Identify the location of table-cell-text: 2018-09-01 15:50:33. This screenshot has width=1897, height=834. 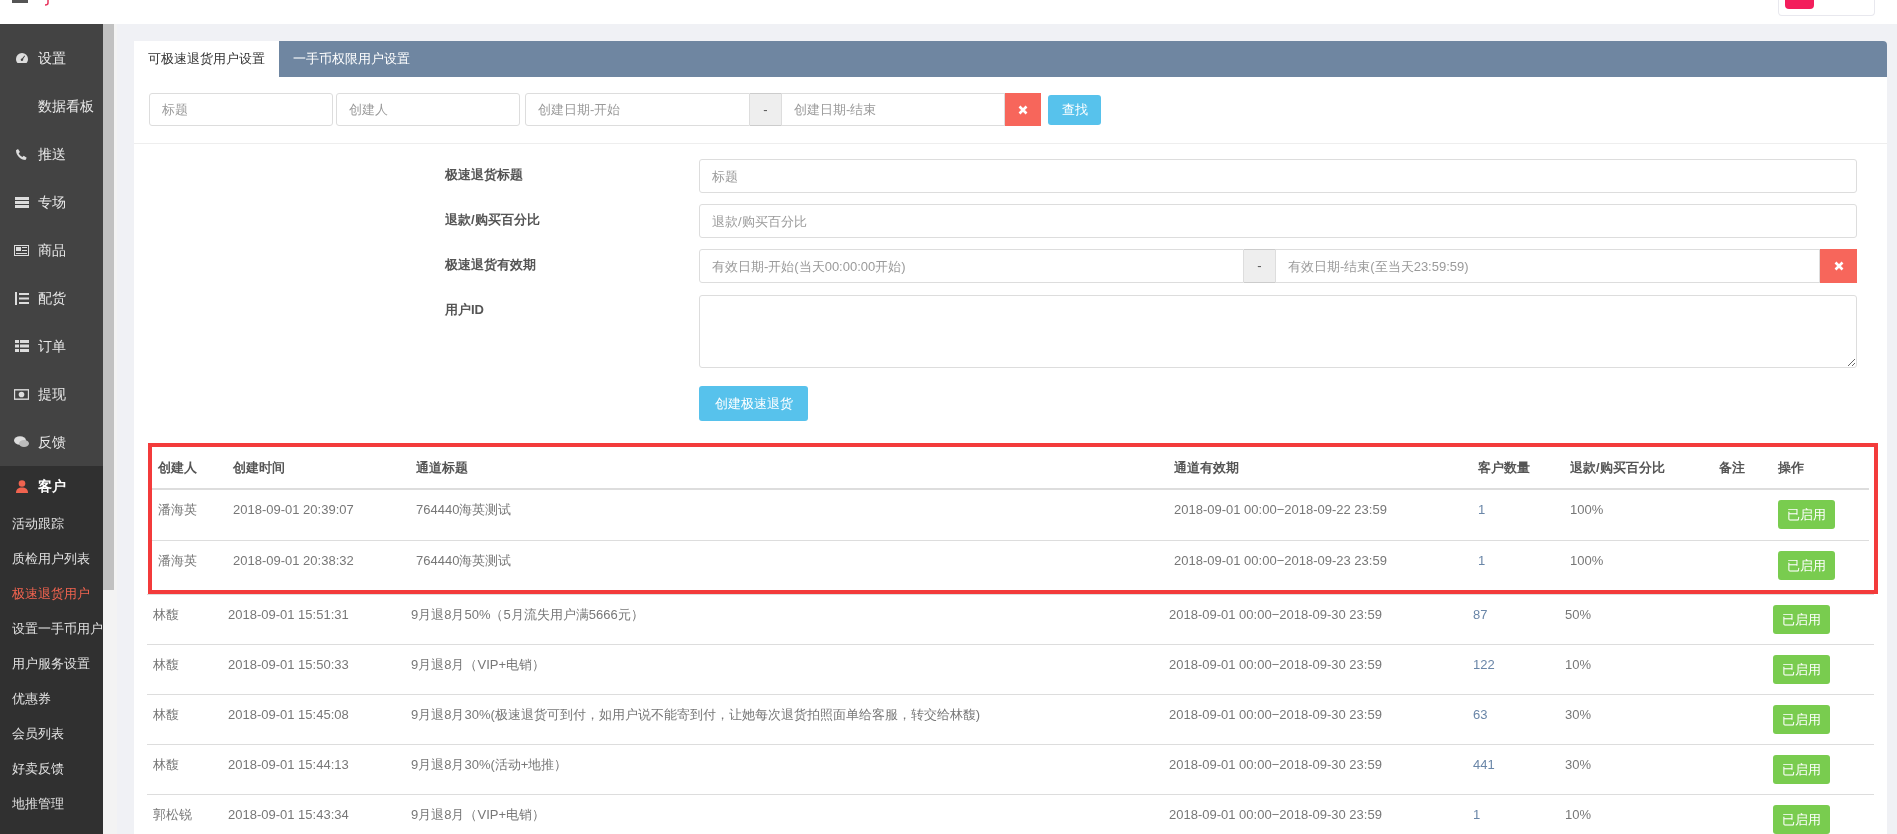
(288, 665).